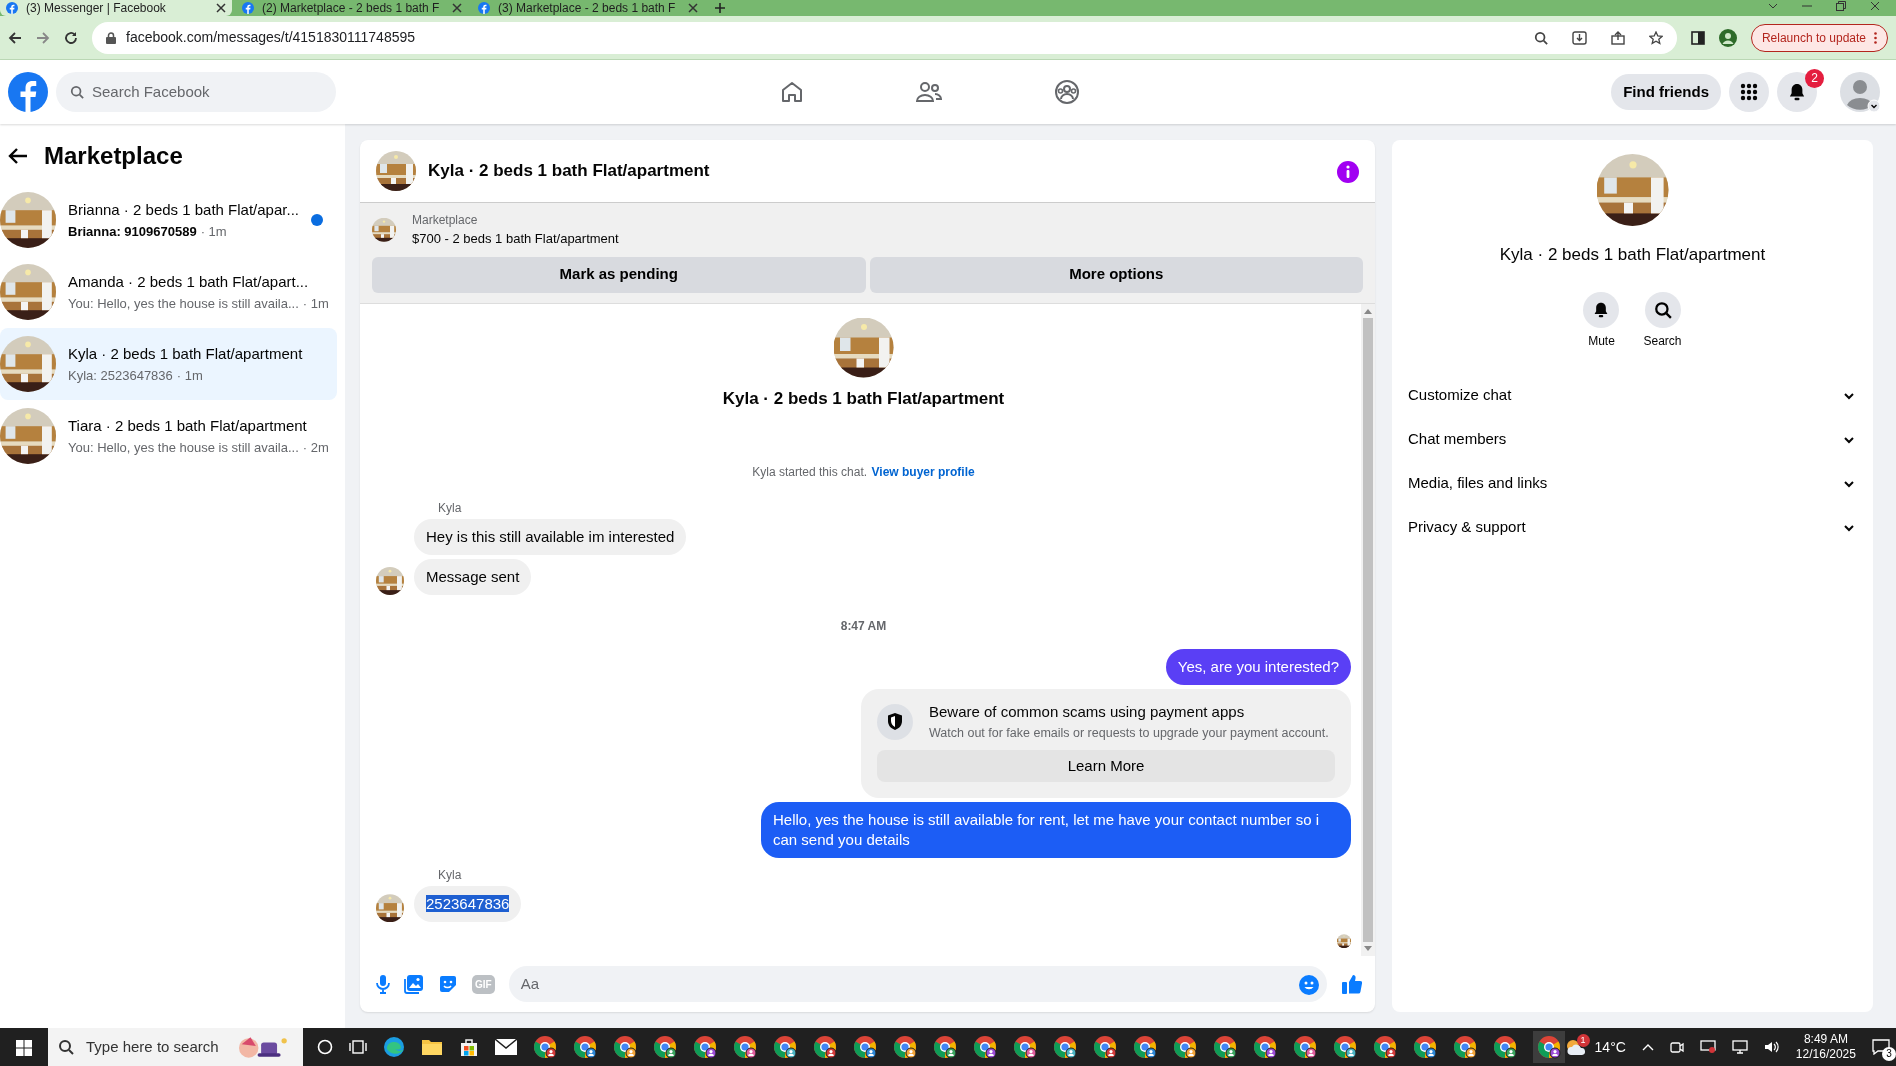 The height and width of the screenshot is (1066, 1896). What do you see at coordinates (120, 375) in the screenshot?
I see `message-preview: Kyla: 2523647836` at bounding box center [120, 375].